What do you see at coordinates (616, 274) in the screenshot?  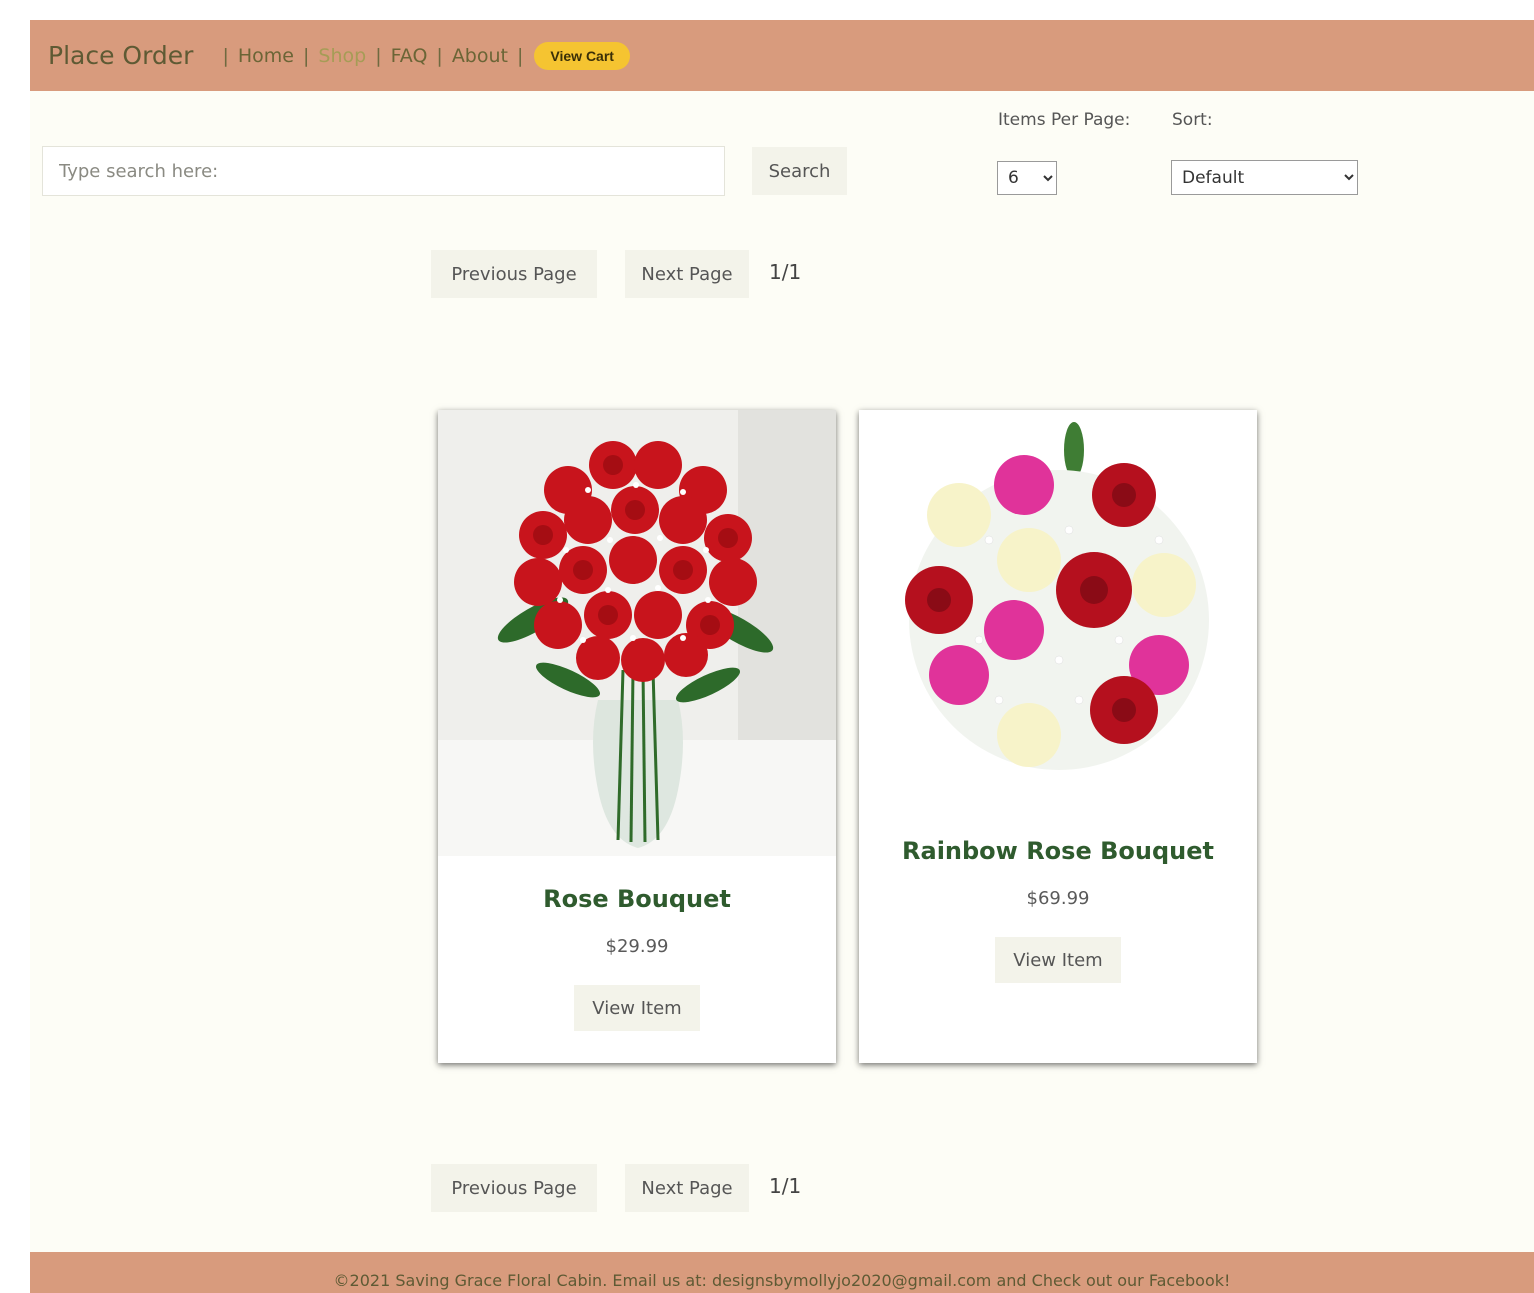 I see `pagination-top: Previous Page Next Page 1/1` at bounding box center [616, 274].